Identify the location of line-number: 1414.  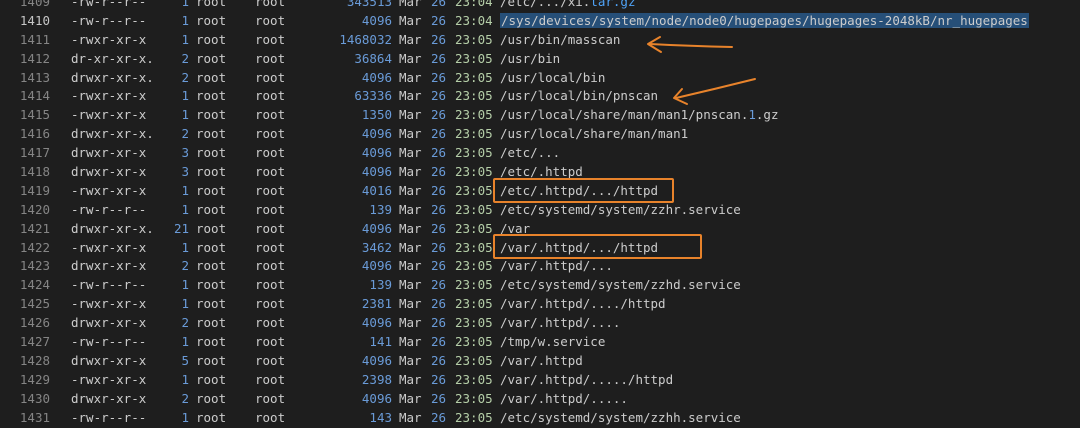
(34, 96).